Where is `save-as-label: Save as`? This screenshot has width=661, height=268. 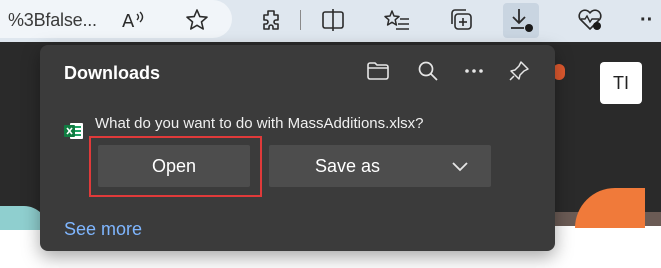
save-as-label: Save as is located at coordinates (348, 166).